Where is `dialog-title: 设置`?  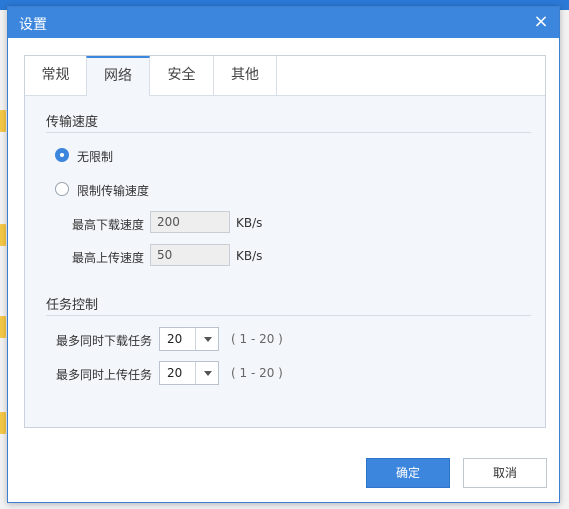 dialog-title: 设置 is located at coordinates (33, 25).